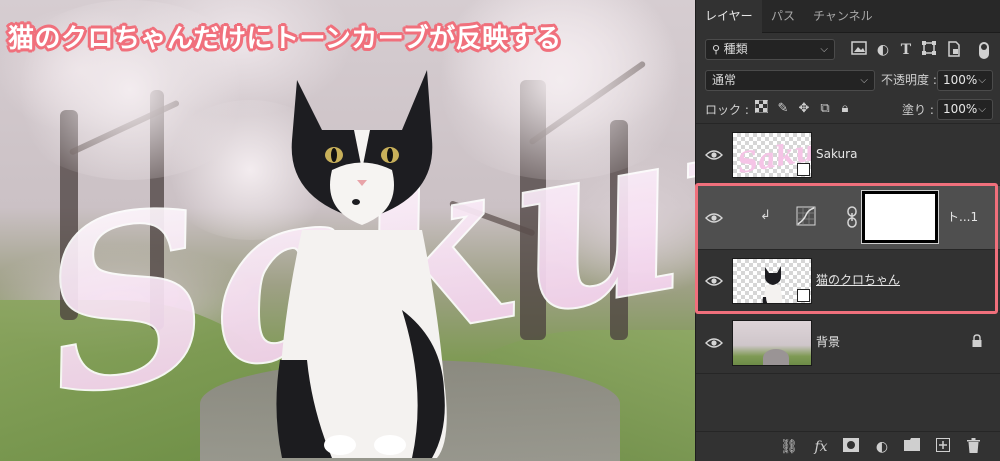 The height and width of the screenshot is (461, 1000). What do you see at coordinates (285, 39) in the screenshot?
I see `title-banner: 猫のクロちゃんだけにトーンカーブが反映する` at bounding box center [285, 39].